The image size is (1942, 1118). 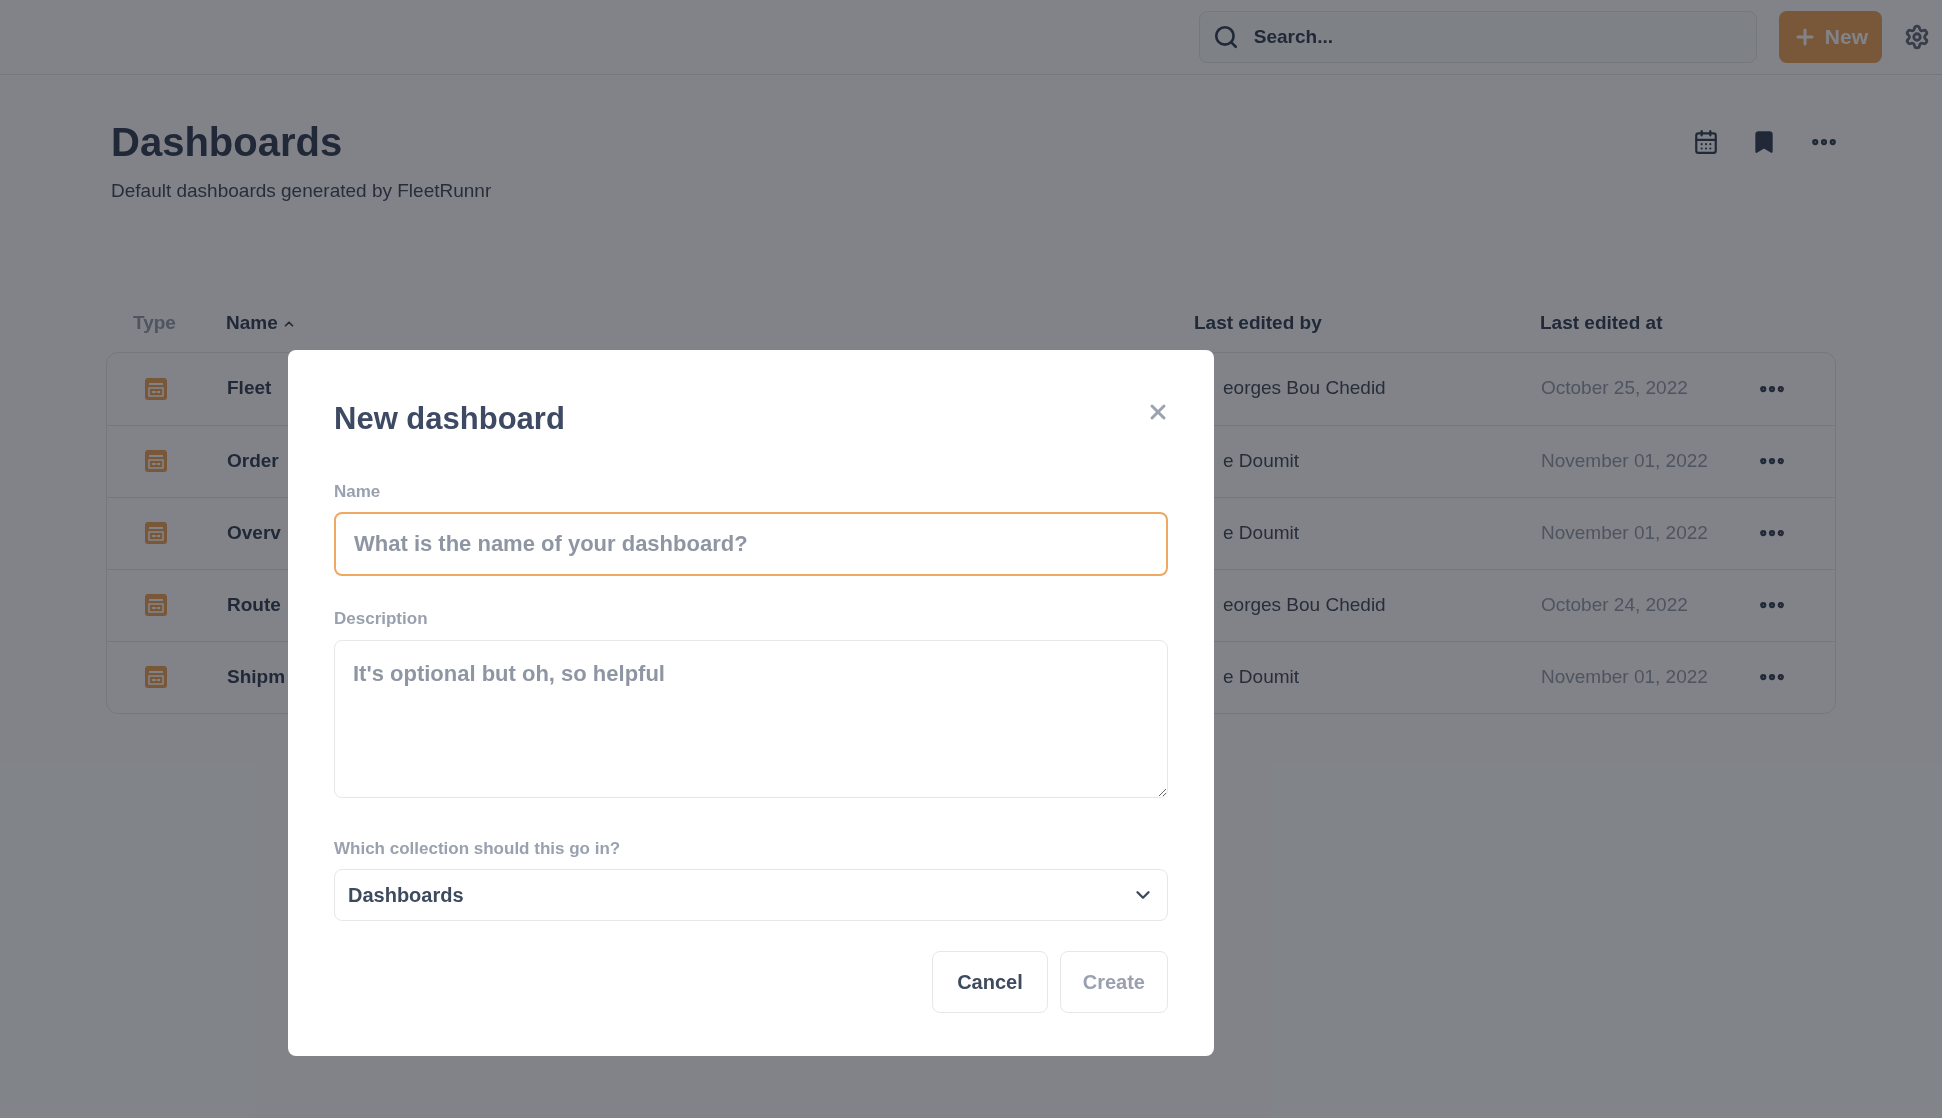 I want to click on cancel-button: Cancel, so click(x=990, y=982).